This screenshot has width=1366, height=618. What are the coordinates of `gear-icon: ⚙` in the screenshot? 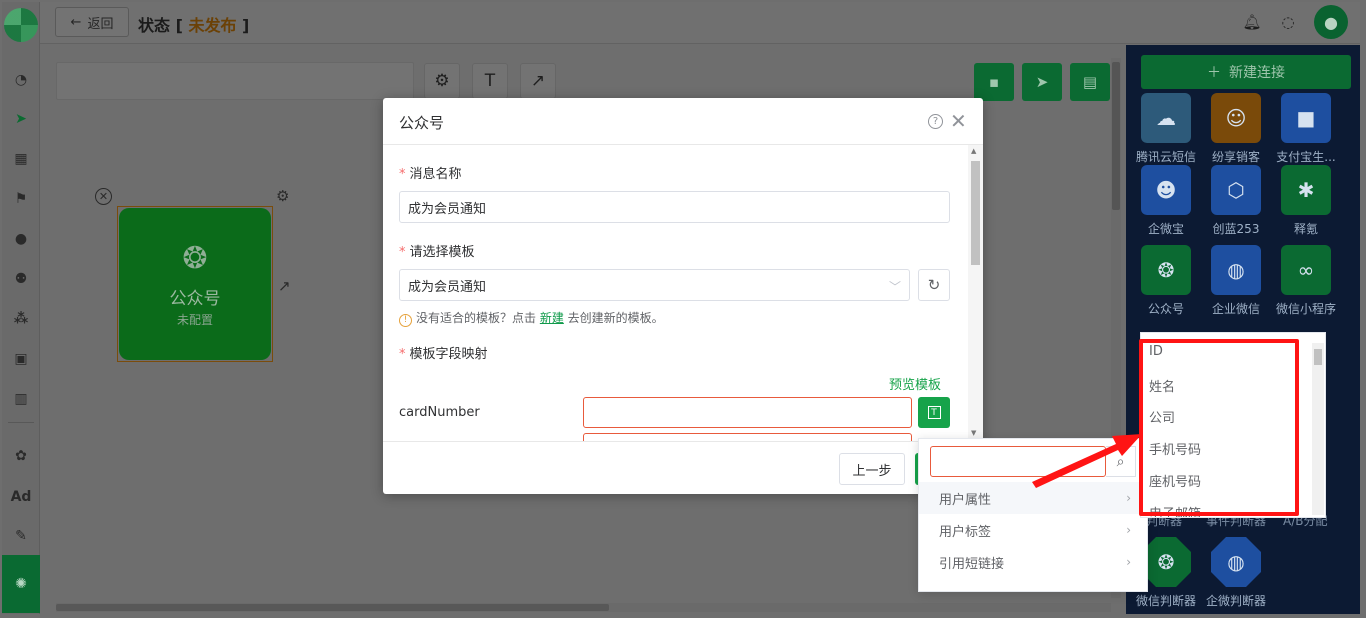 It's located at (442, 81).